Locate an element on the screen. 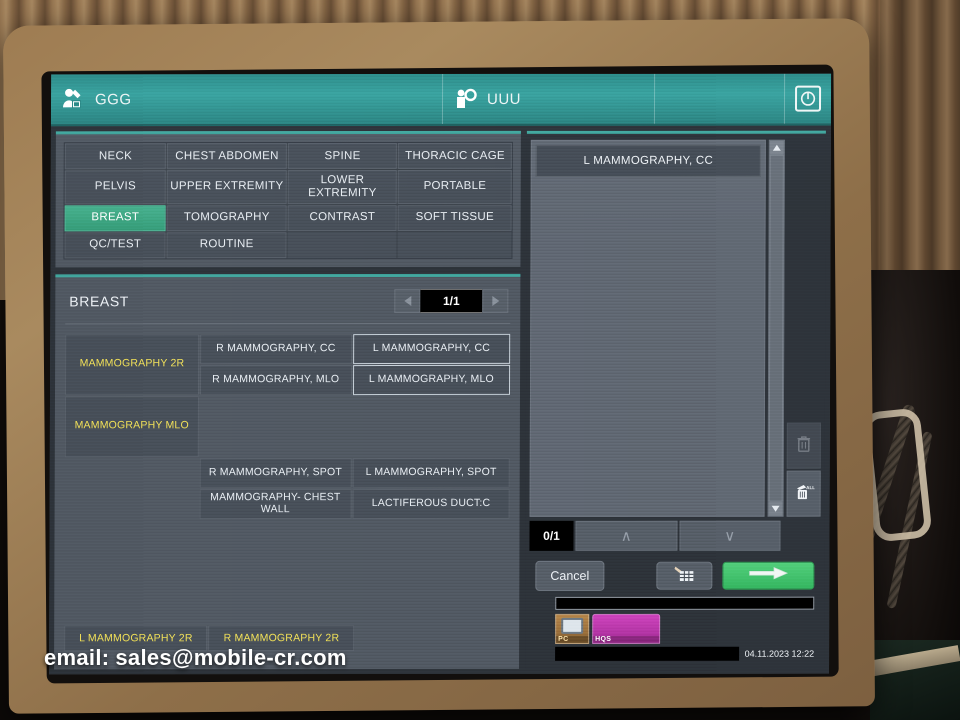 The image size is (960, 720). cancel-button: Cancel is located at coordinates (570, 575).